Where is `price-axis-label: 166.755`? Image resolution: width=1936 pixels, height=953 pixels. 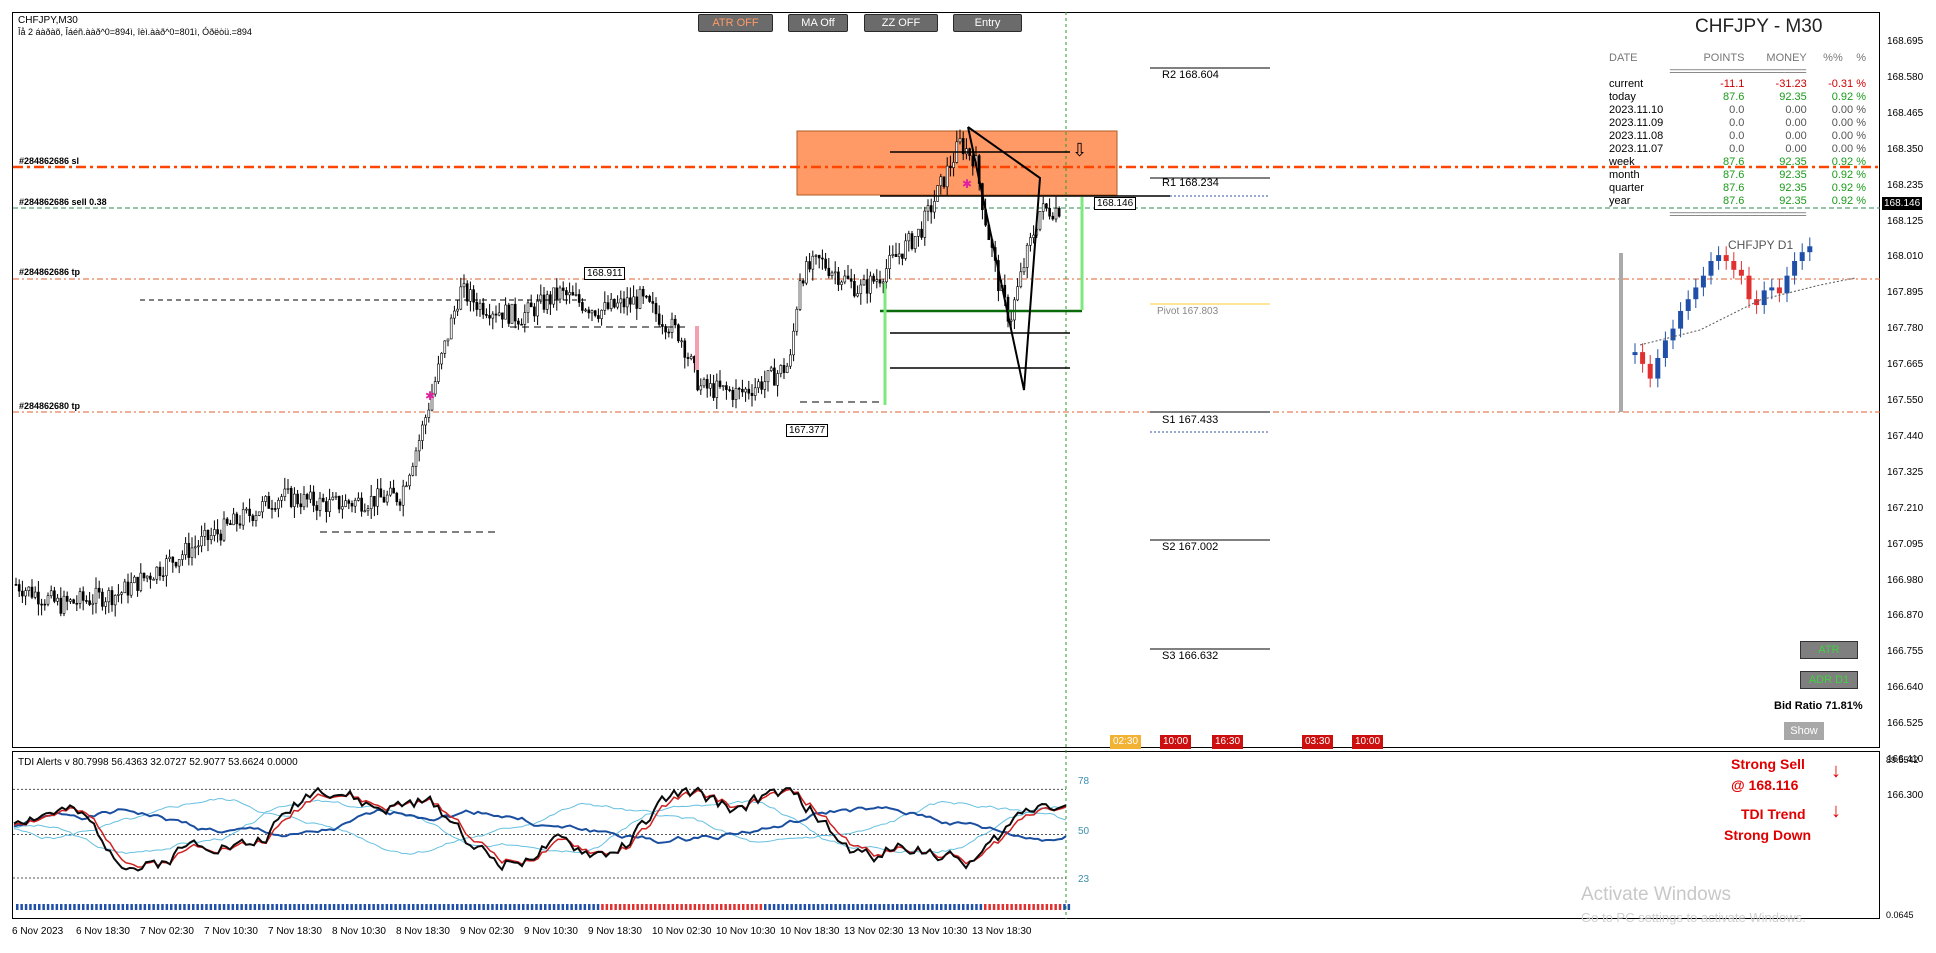
price-axis-label: 166.755 is located at coordinates (1905, 652).